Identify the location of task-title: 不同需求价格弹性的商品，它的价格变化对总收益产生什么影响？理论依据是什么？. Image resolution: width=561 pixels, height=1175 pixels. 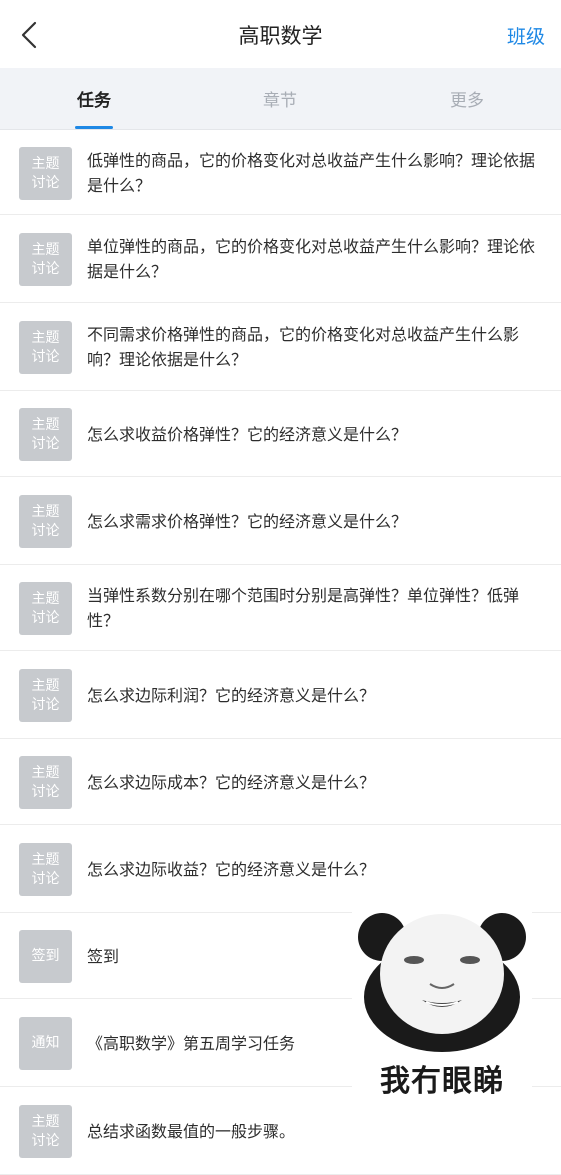
(303, 347).